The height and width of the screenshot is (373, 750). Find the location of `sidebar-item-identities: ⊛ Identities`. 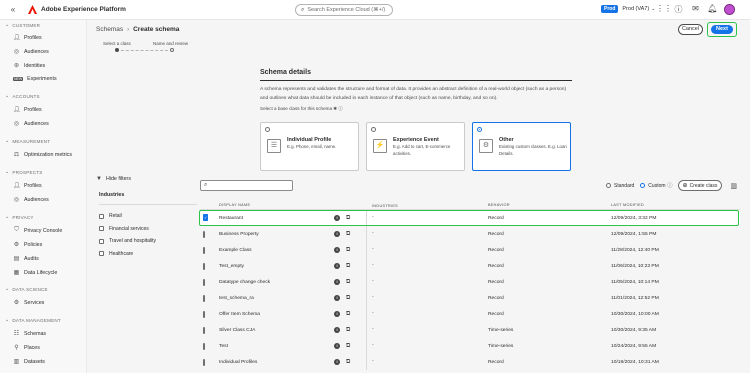

sidebar-item-identities: ⊛ Identities is located at coordinates (29, 66).